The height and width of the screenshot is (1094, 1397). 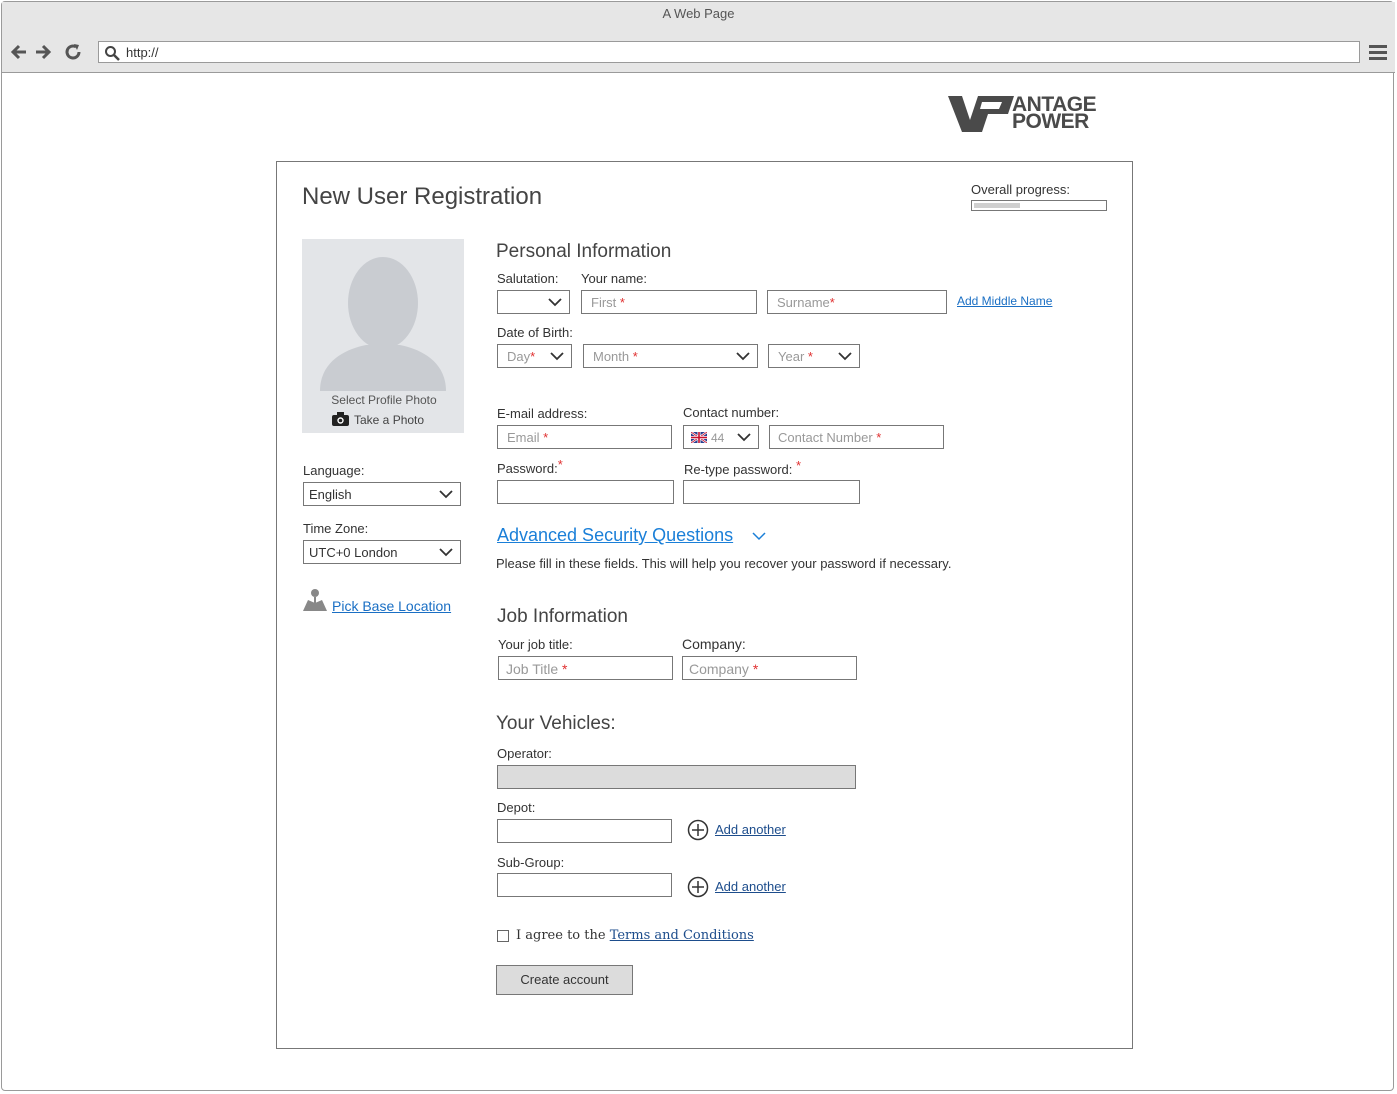 I want to click on operator-label: Operator:, so click(x=524, y=753).